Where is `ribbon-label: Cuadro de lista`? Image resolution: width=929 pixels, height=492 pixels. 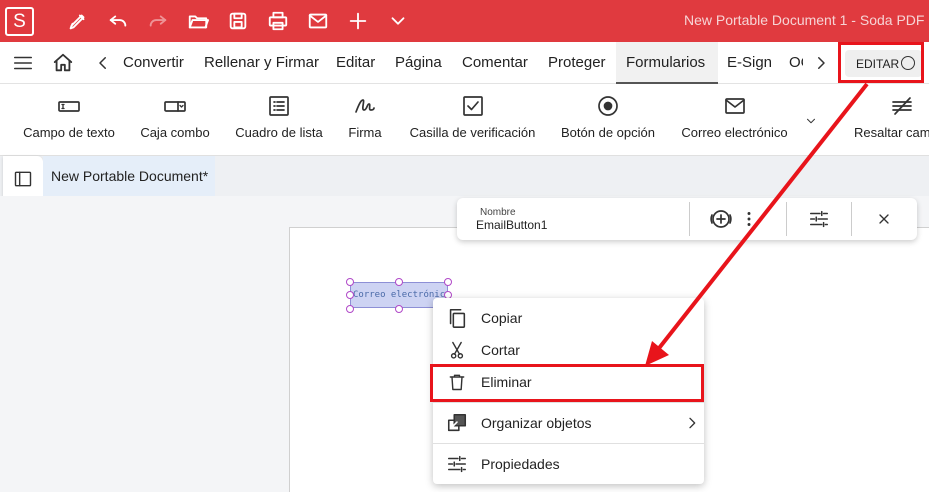 ribbon-label: Cuadro de lista is located at coordinates (279, 132).